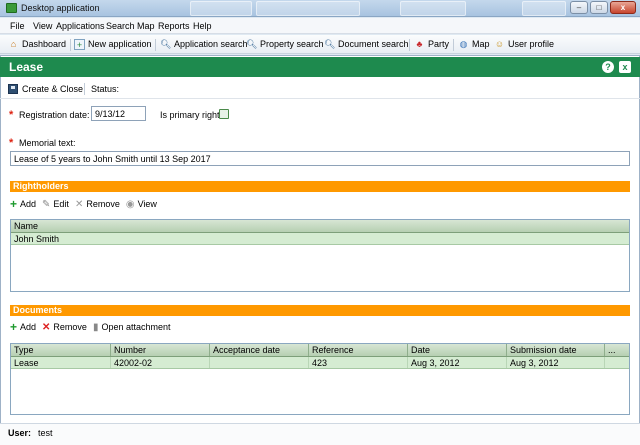  I want to click on new-application-label: New application, so click(120, 44).